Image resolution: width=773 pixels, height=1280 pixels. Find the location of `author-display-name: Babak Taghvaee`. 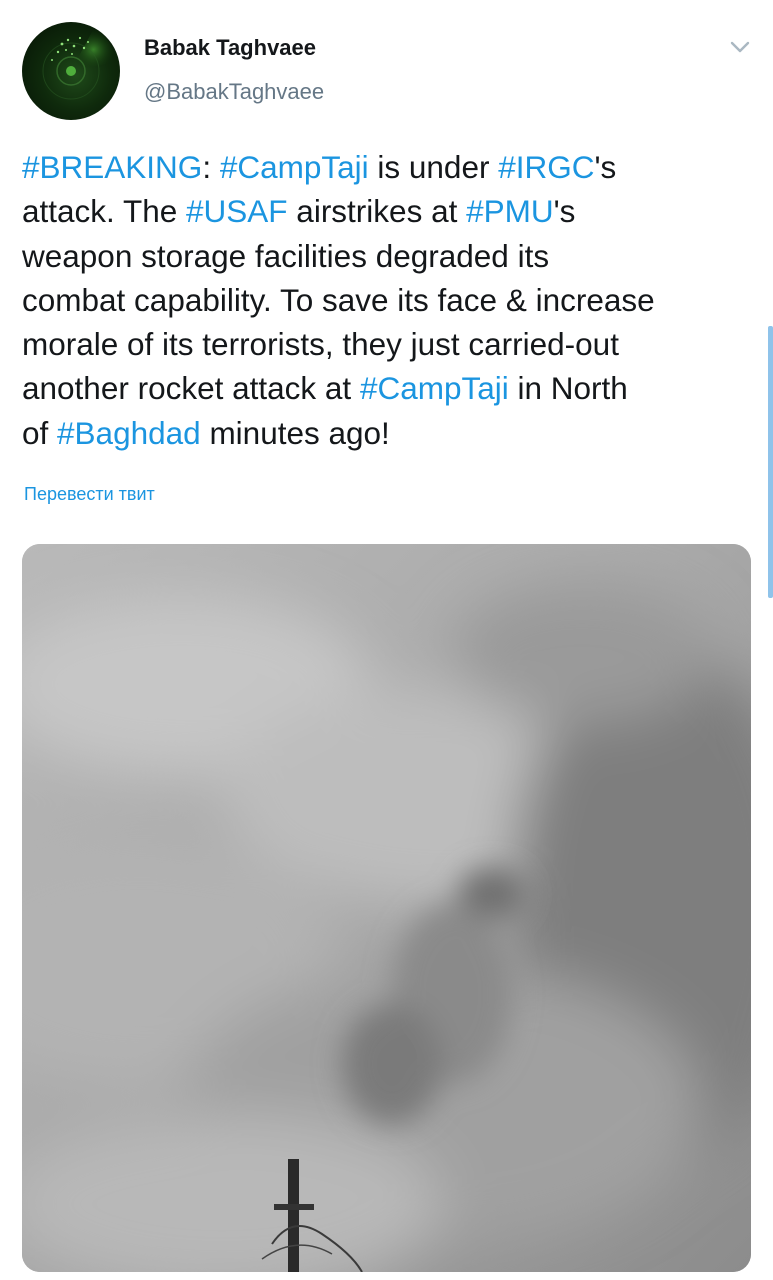

author-display-name: Babak Taghvaee is located at coordinates (234, 48).